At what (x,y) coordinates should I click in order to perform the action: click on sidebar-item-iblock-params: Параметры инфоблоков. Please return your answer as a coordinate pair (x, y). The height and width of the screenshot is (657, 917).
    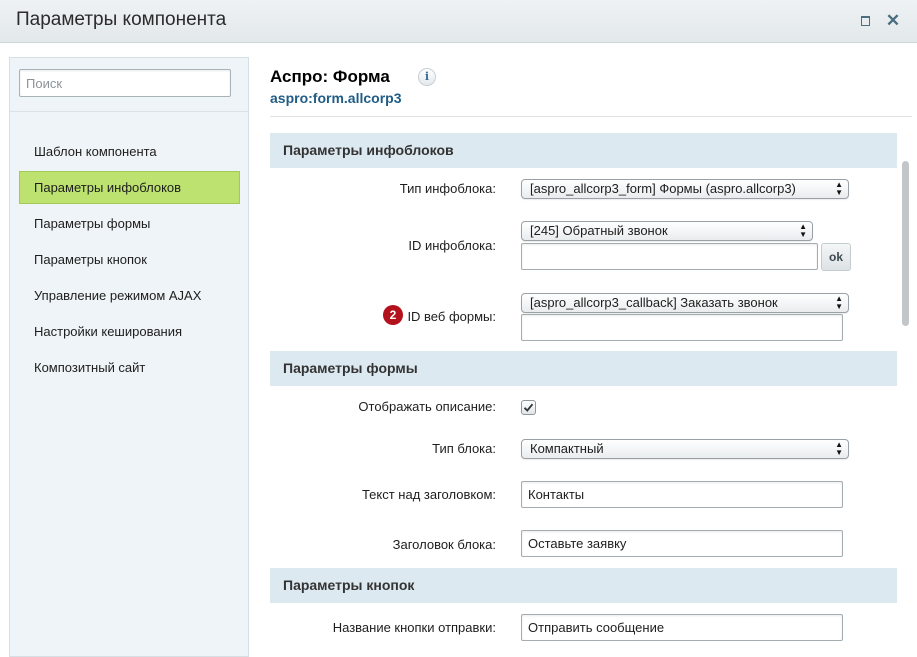
    Looking at the image, I should click on (129, 187).